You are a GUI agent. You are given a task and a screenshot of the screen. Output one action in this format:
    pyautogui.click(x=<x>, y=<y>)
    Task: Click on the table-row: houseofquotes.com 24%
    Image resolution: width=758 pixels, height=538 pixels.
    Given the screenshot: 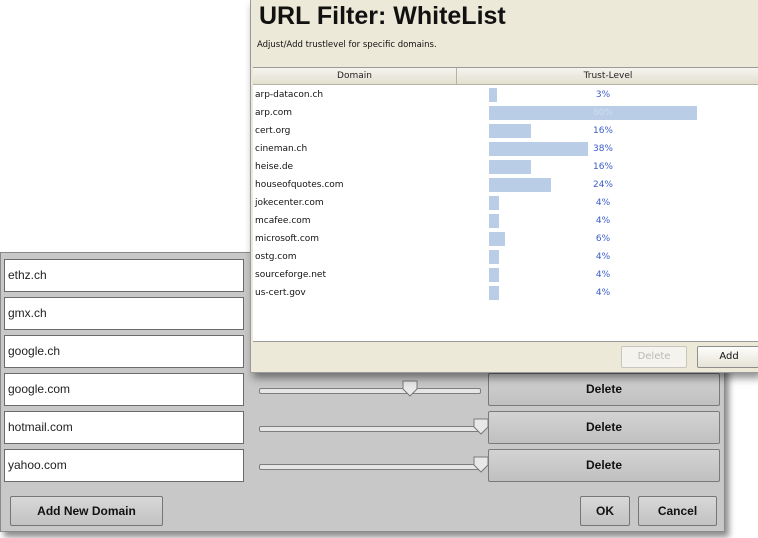 What is the action you would take?
    pyautogui.click(x=505, y=185)
    